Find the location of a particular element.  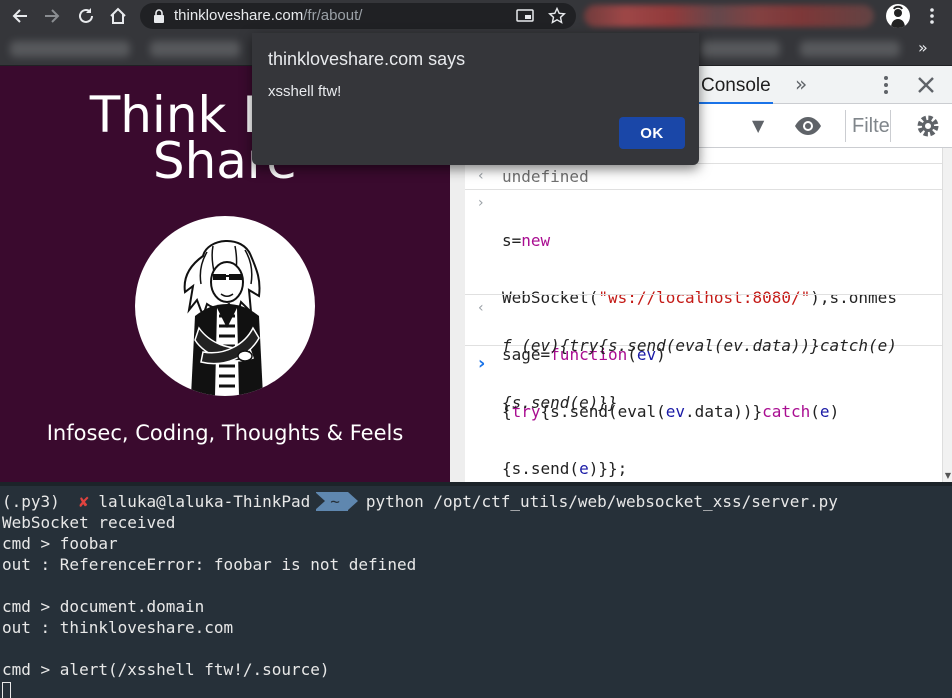

code-line: {s.send(e)}}; is located at coordinates (565, 468).